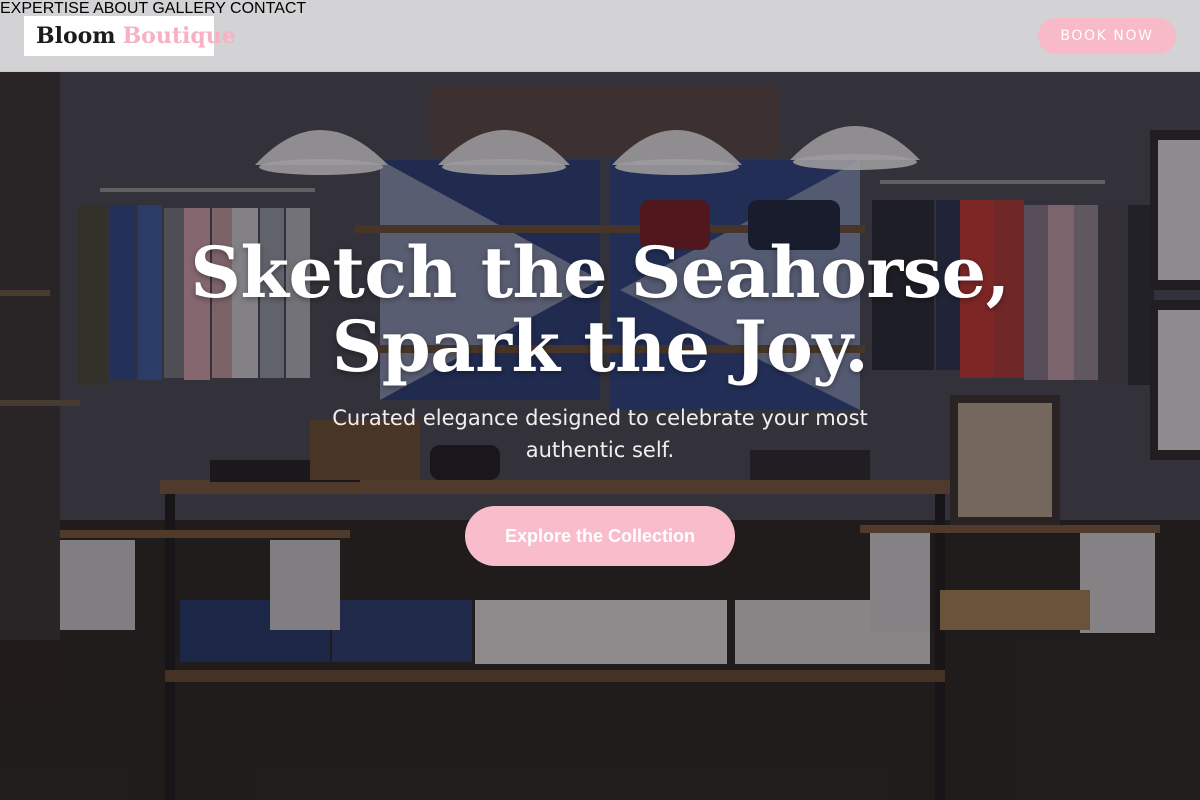  I want to click on nav-gallery: GALLERY, so click(188, 8).